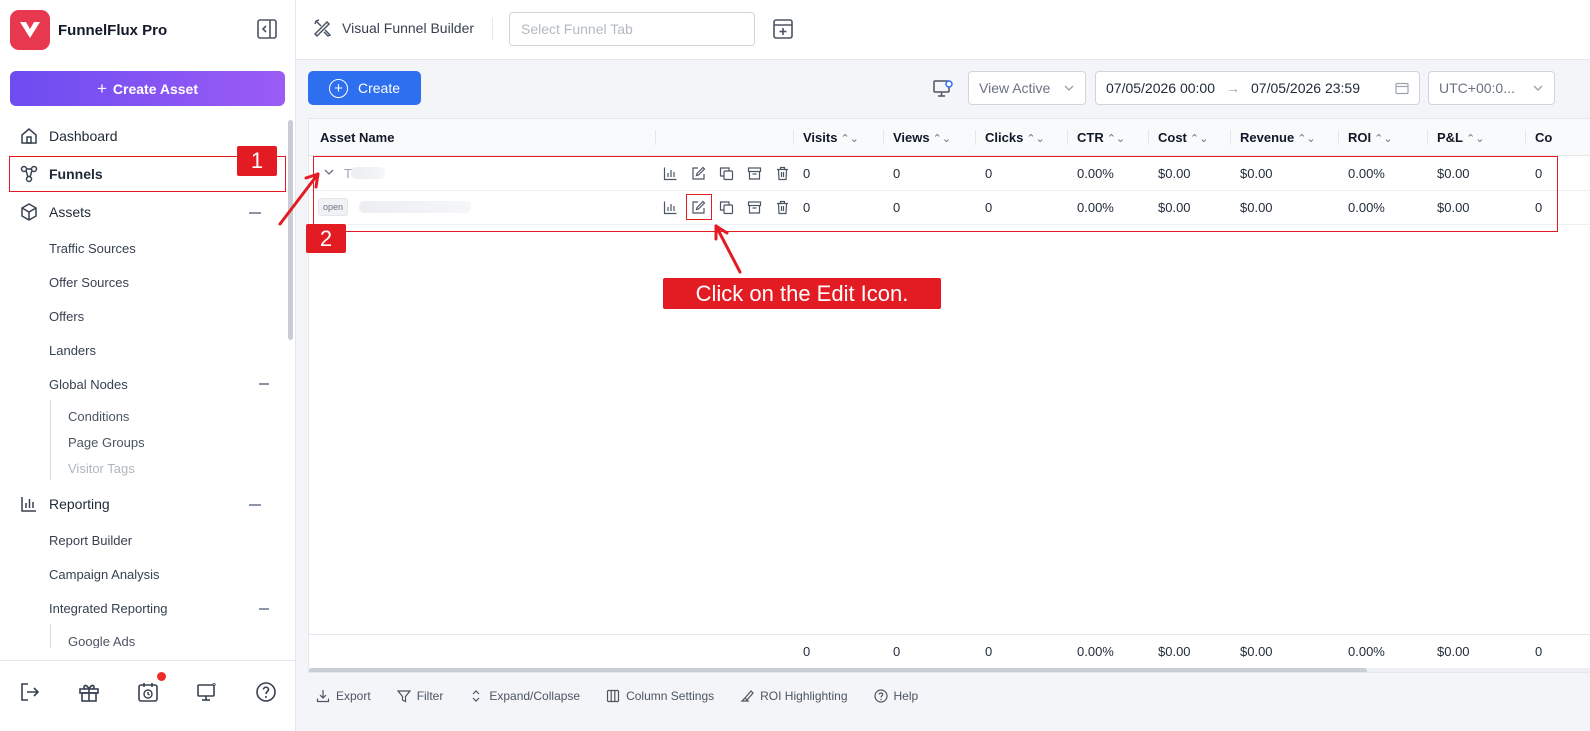 This screenshot has height=731, width=1590. I want to click on instruction-callout: Click on the Edit Icon., so click(802, 293).